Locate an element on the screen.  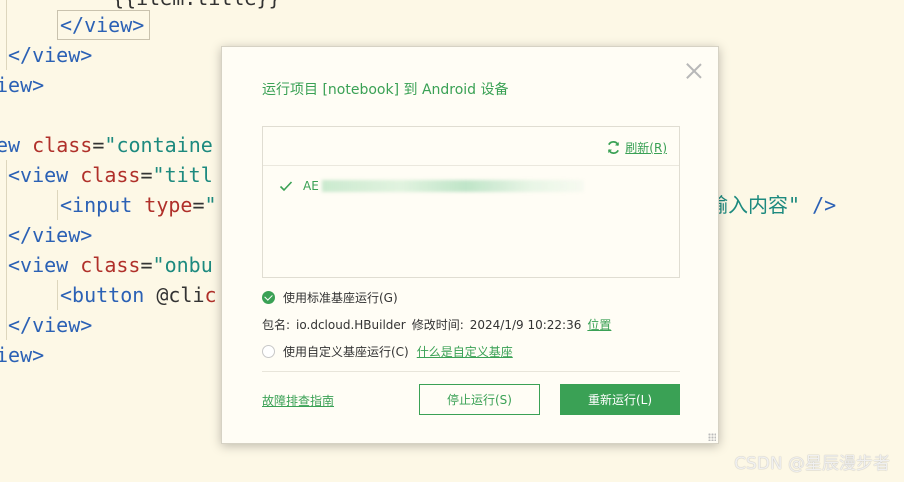
device-id-redacted is located at coordinates (452, 186).